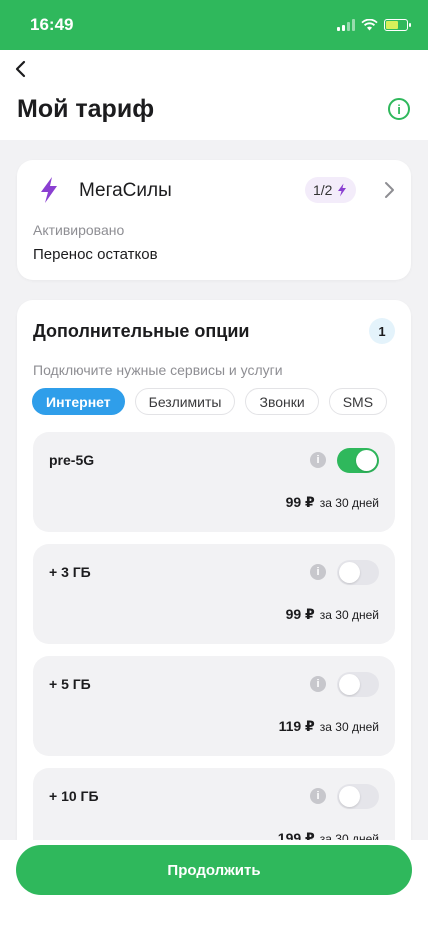  Describe the element at coordinates (346, 25) in the screenshot. I see `signal-icon` at that location.